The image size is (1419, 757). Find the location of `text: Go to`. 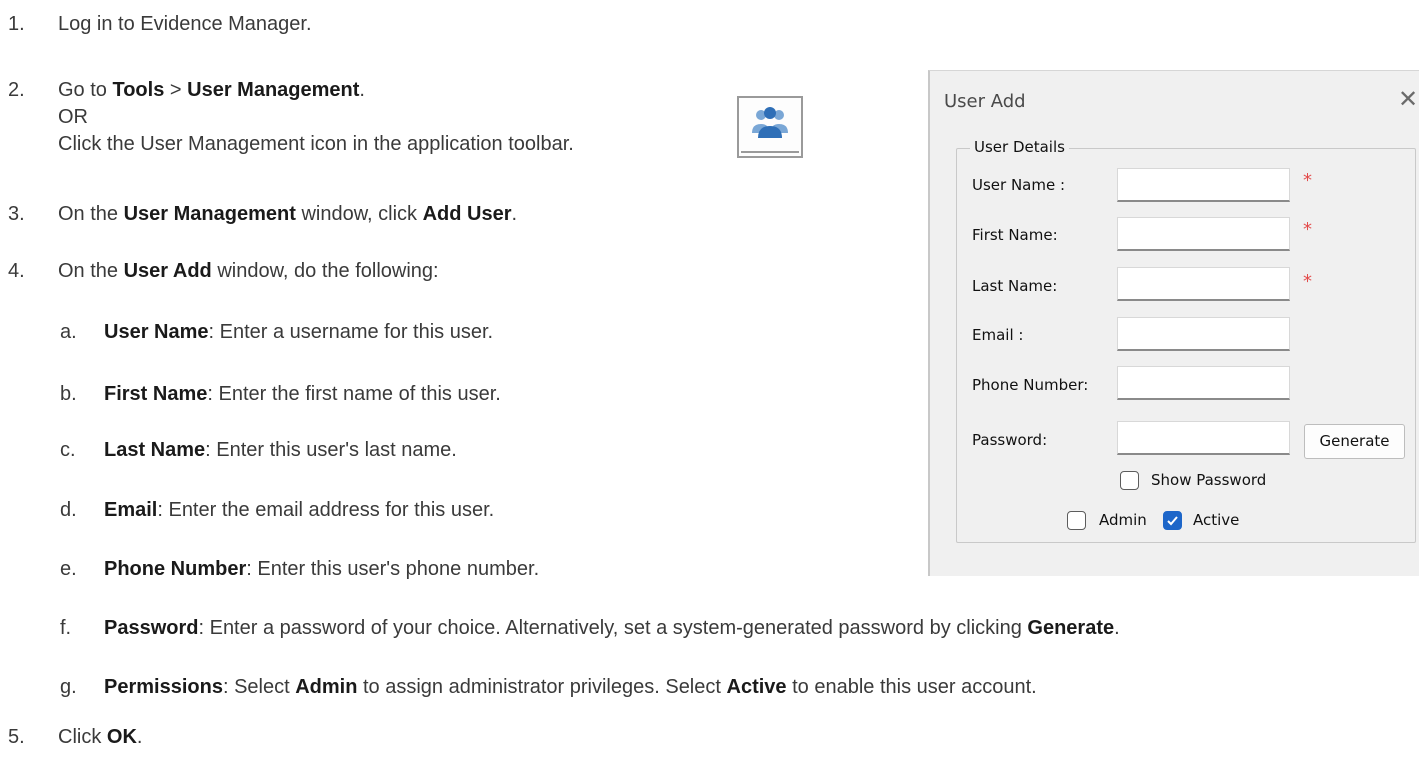

text: Go to is located at coordinates (85, 90).